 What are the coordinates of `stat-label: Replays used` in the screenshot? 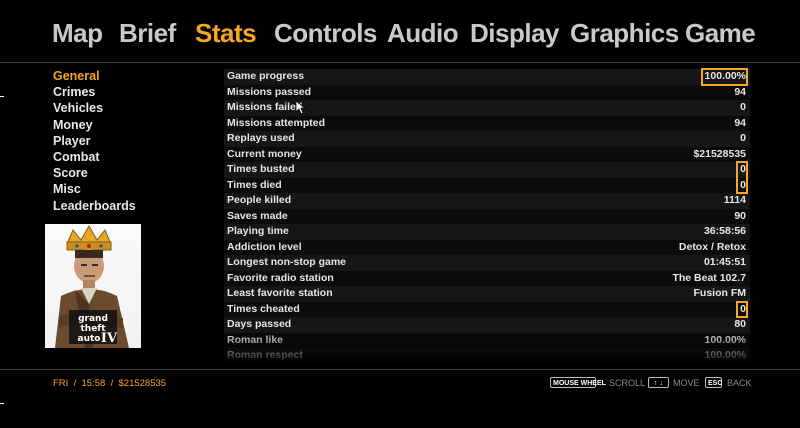 It's located at (261, 138).